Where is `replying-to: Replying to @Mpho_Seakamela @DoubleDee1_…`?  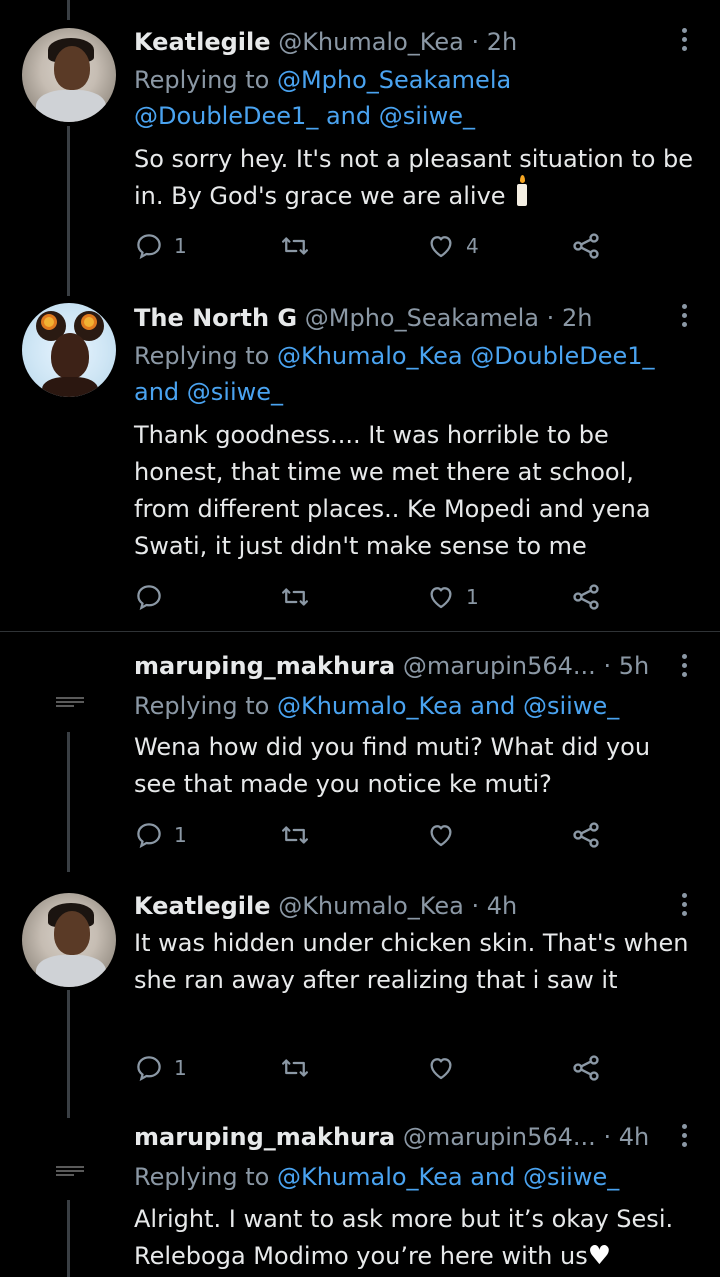
replying-to: Replying to @Mpho_Seakamela @DoubleDee1_… is located at coordinates (414, 98).